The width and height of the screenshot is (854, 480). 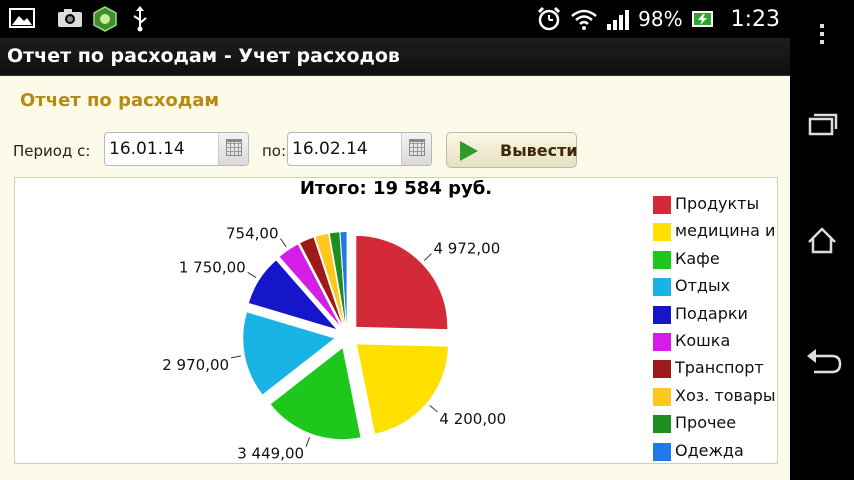 I want to click on slice-label-1: 4 972,00, so click(x=466, y=249).